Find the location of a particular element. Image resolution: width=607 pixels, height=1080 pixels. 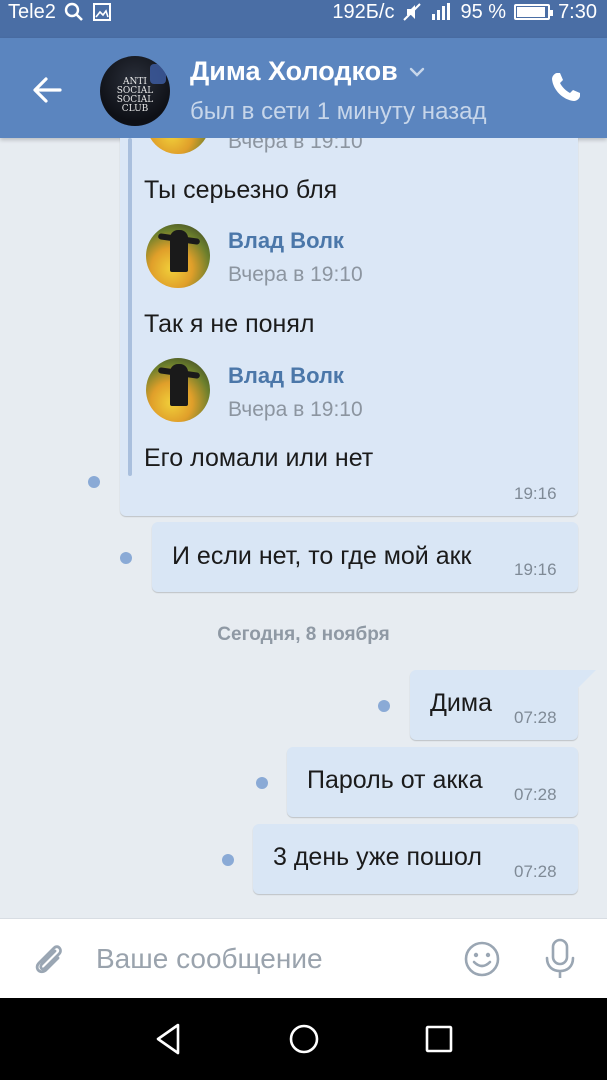

signal-icon is located at coordinates (441, 11).